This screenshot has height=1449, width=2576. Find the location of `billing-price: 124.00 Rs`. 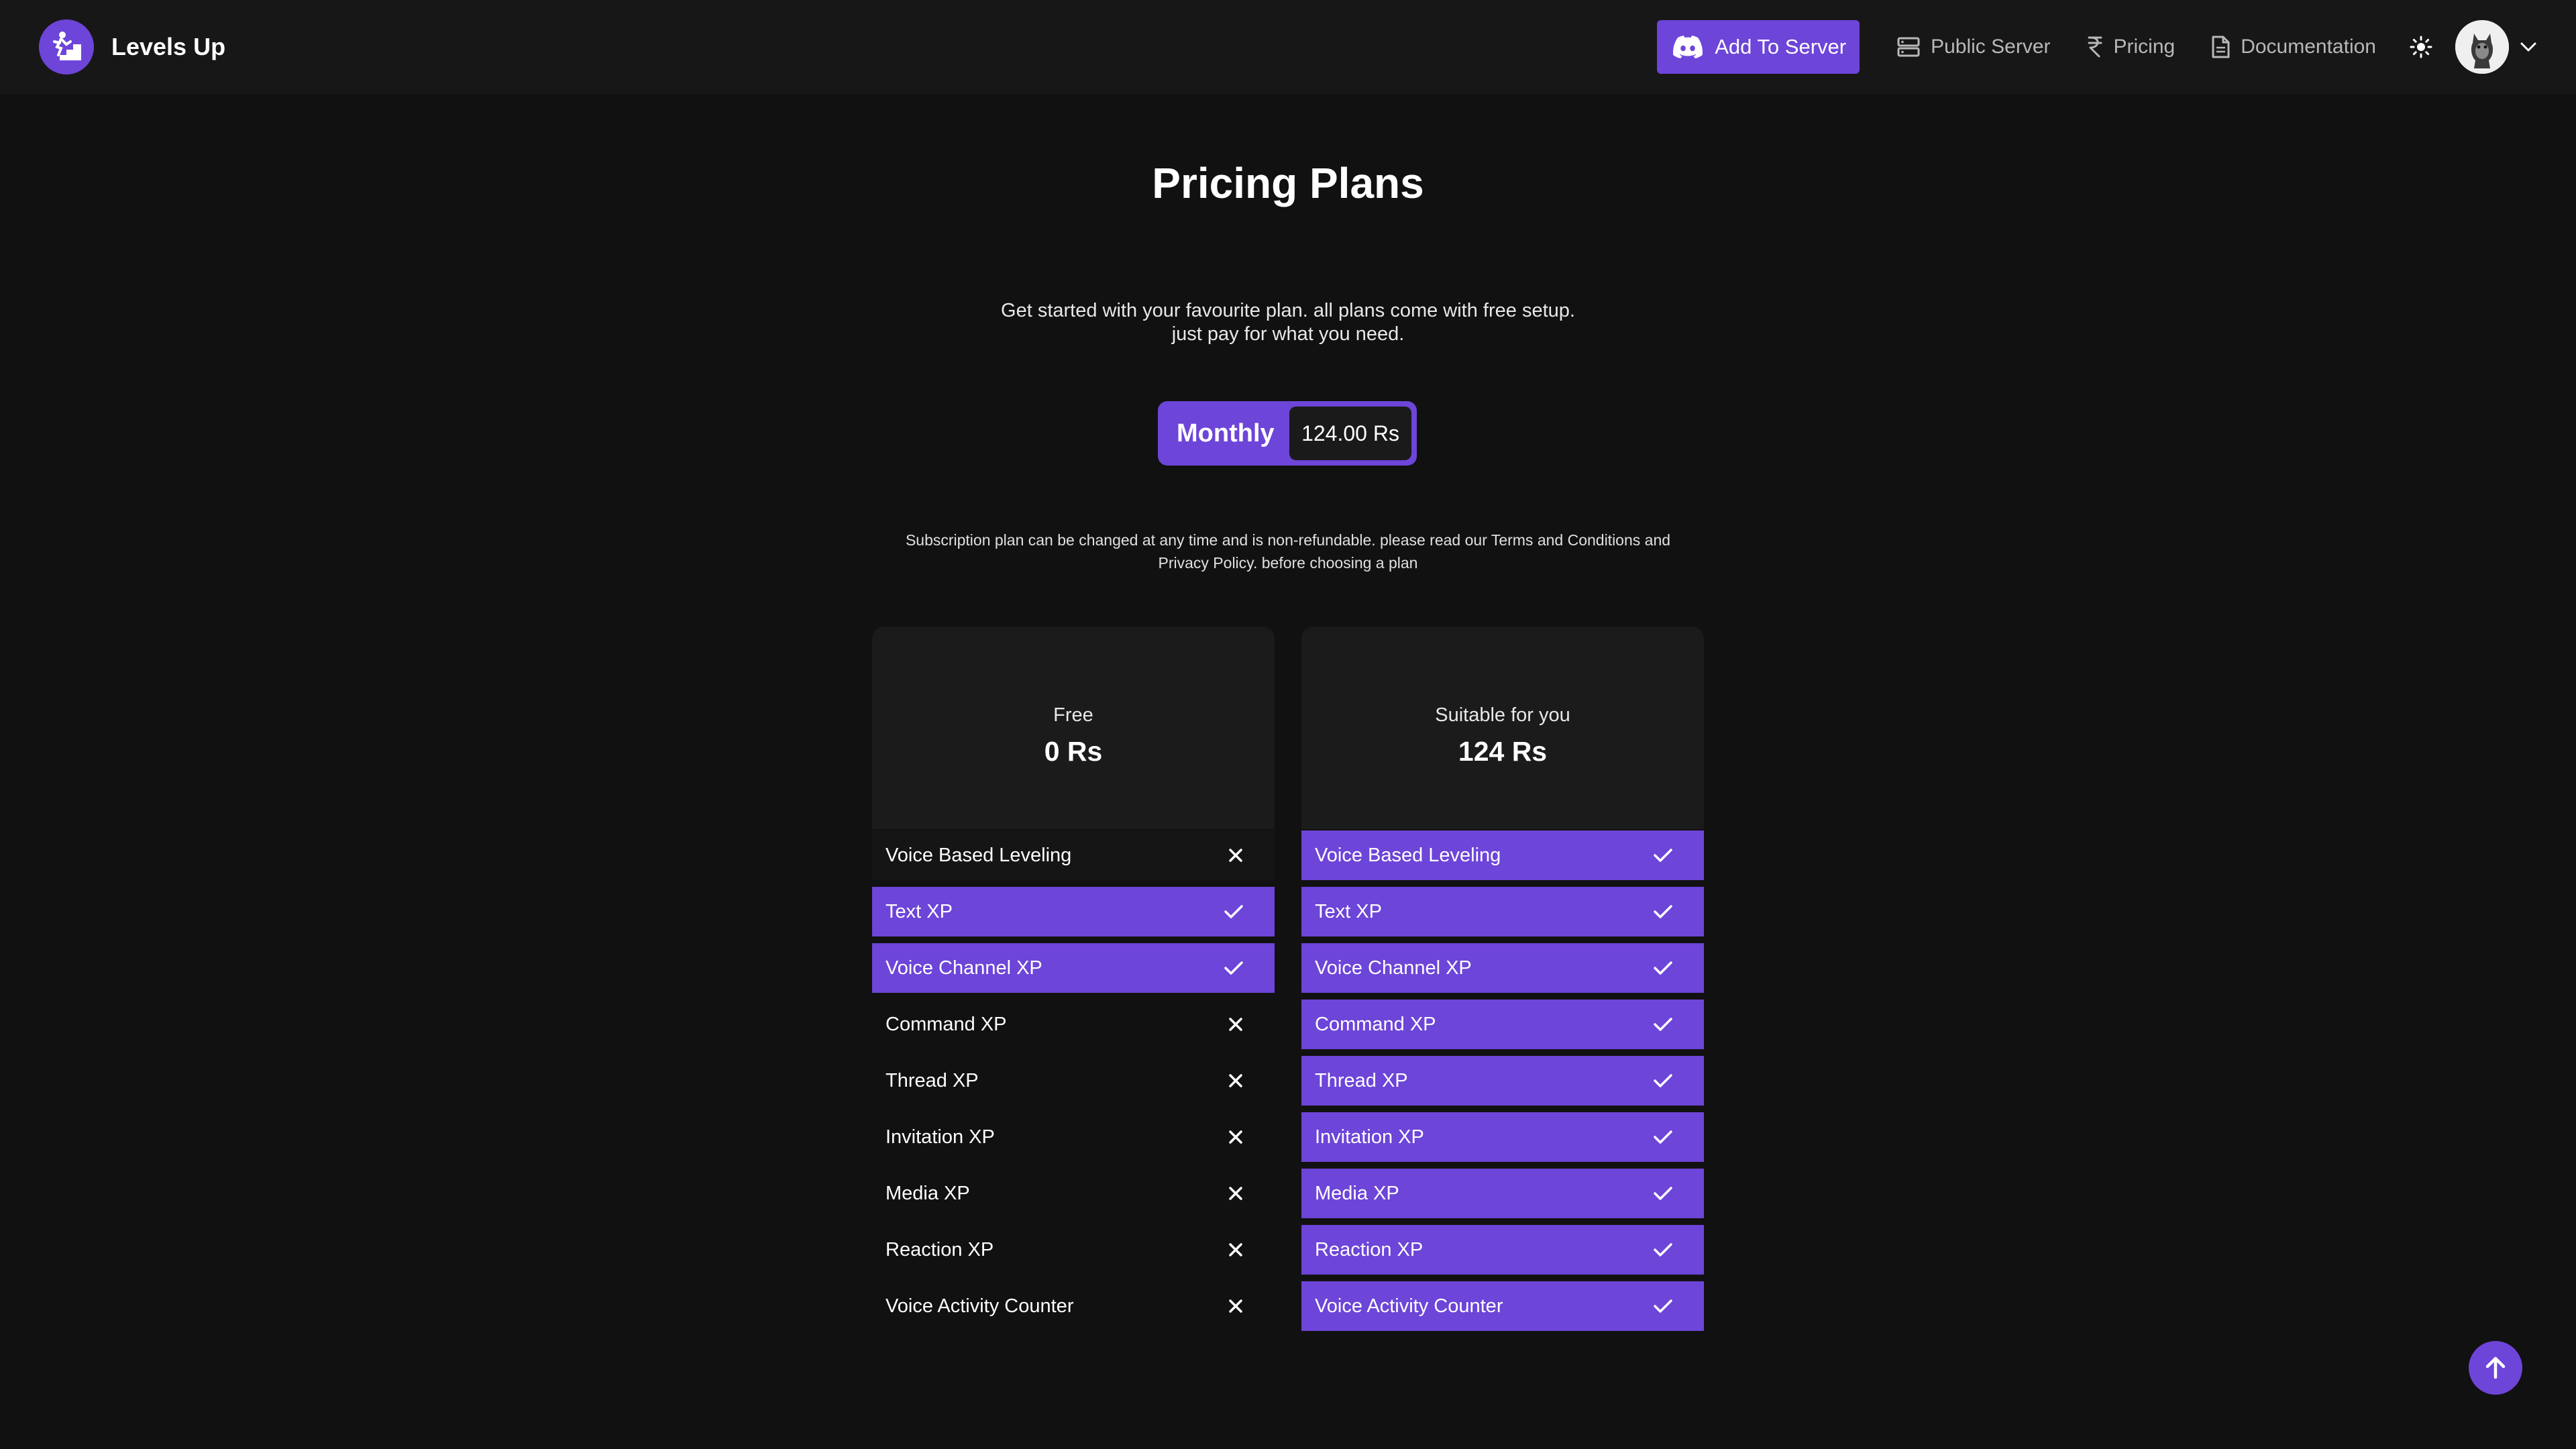

billing-price: 124.00 Rs is located at coordinates (1350, 433).